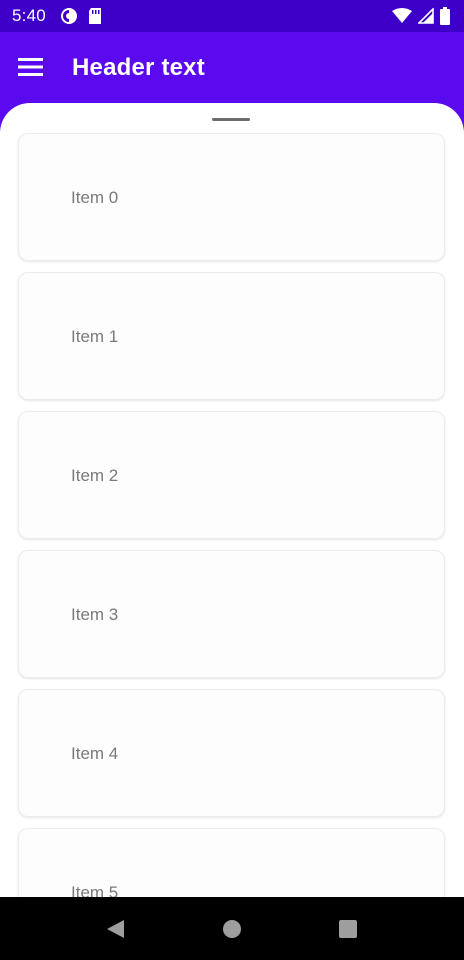 Image resolution: width=464 pixels, height=960 pixels. Describe the element at coordinates (231, 336) in the screenshot. I see `list-item: Item 1` at that location.